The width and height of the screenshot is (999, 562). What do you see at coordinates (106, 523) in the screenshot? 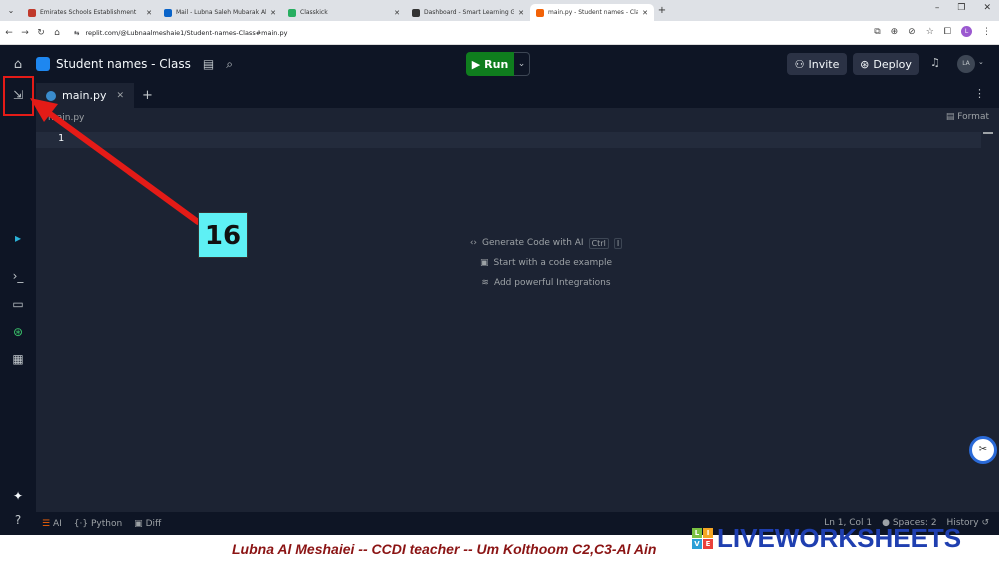
I see `language-label: Python` at bounding box center [106, 523].